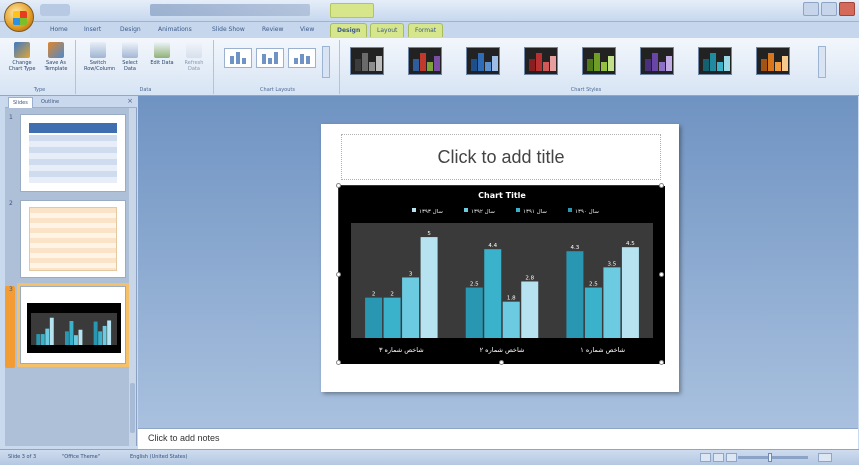 The image size is (859, 465). I want to click on select-data-label: Select Data, so click(130, 66).